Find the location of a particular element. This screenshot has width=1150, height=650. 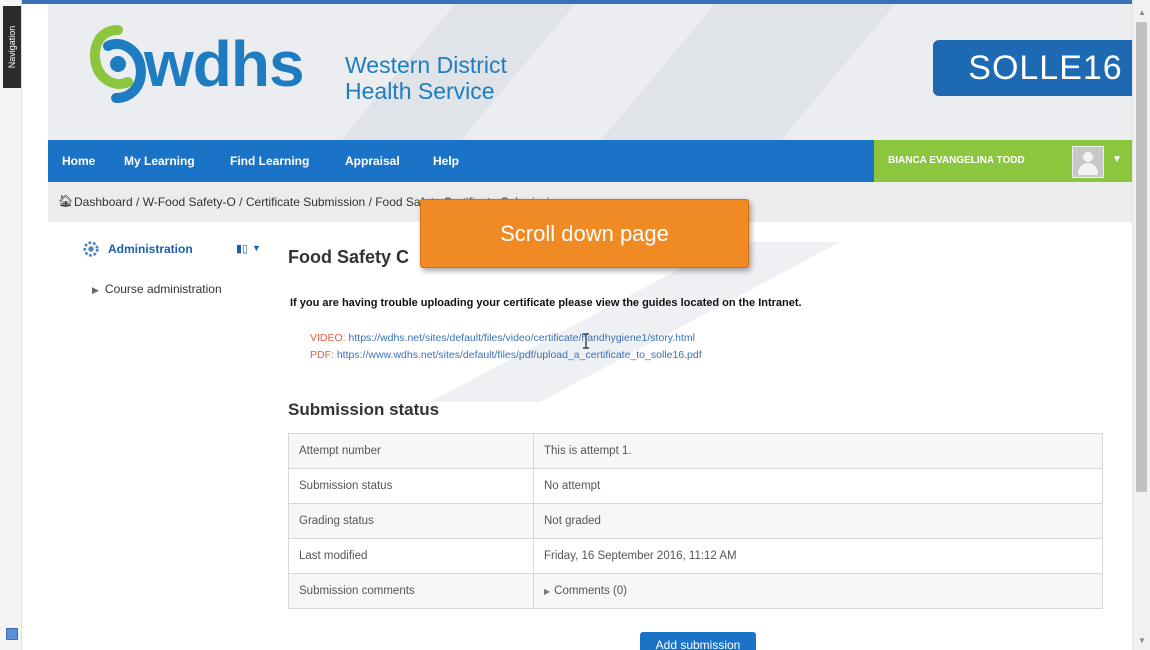

row-label: Attempt number is located at coordinates (411, 451).